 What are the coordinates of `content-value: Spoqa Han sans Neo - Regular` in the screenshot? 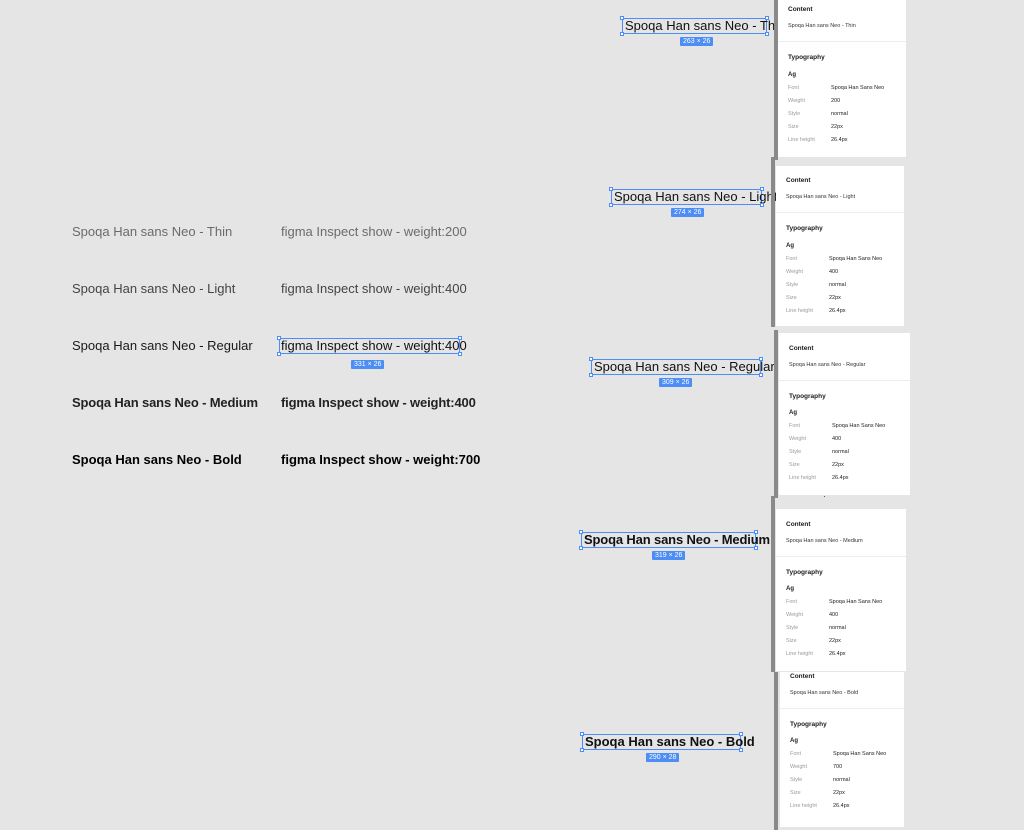 It's located at (827, 365).